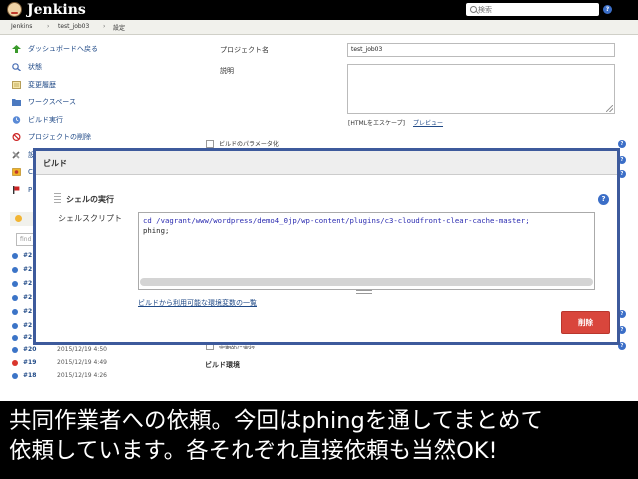 The image size is (638, 479). What do you see at coordinates (244, 50) in the screenshot?
I see `project-name-label: プロジェクト名` at bounding box center [244, 50].